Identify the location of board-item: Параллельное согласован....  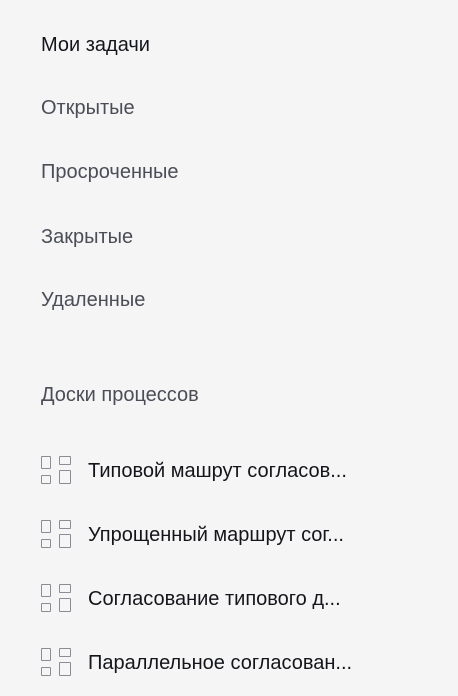
(240, 663).